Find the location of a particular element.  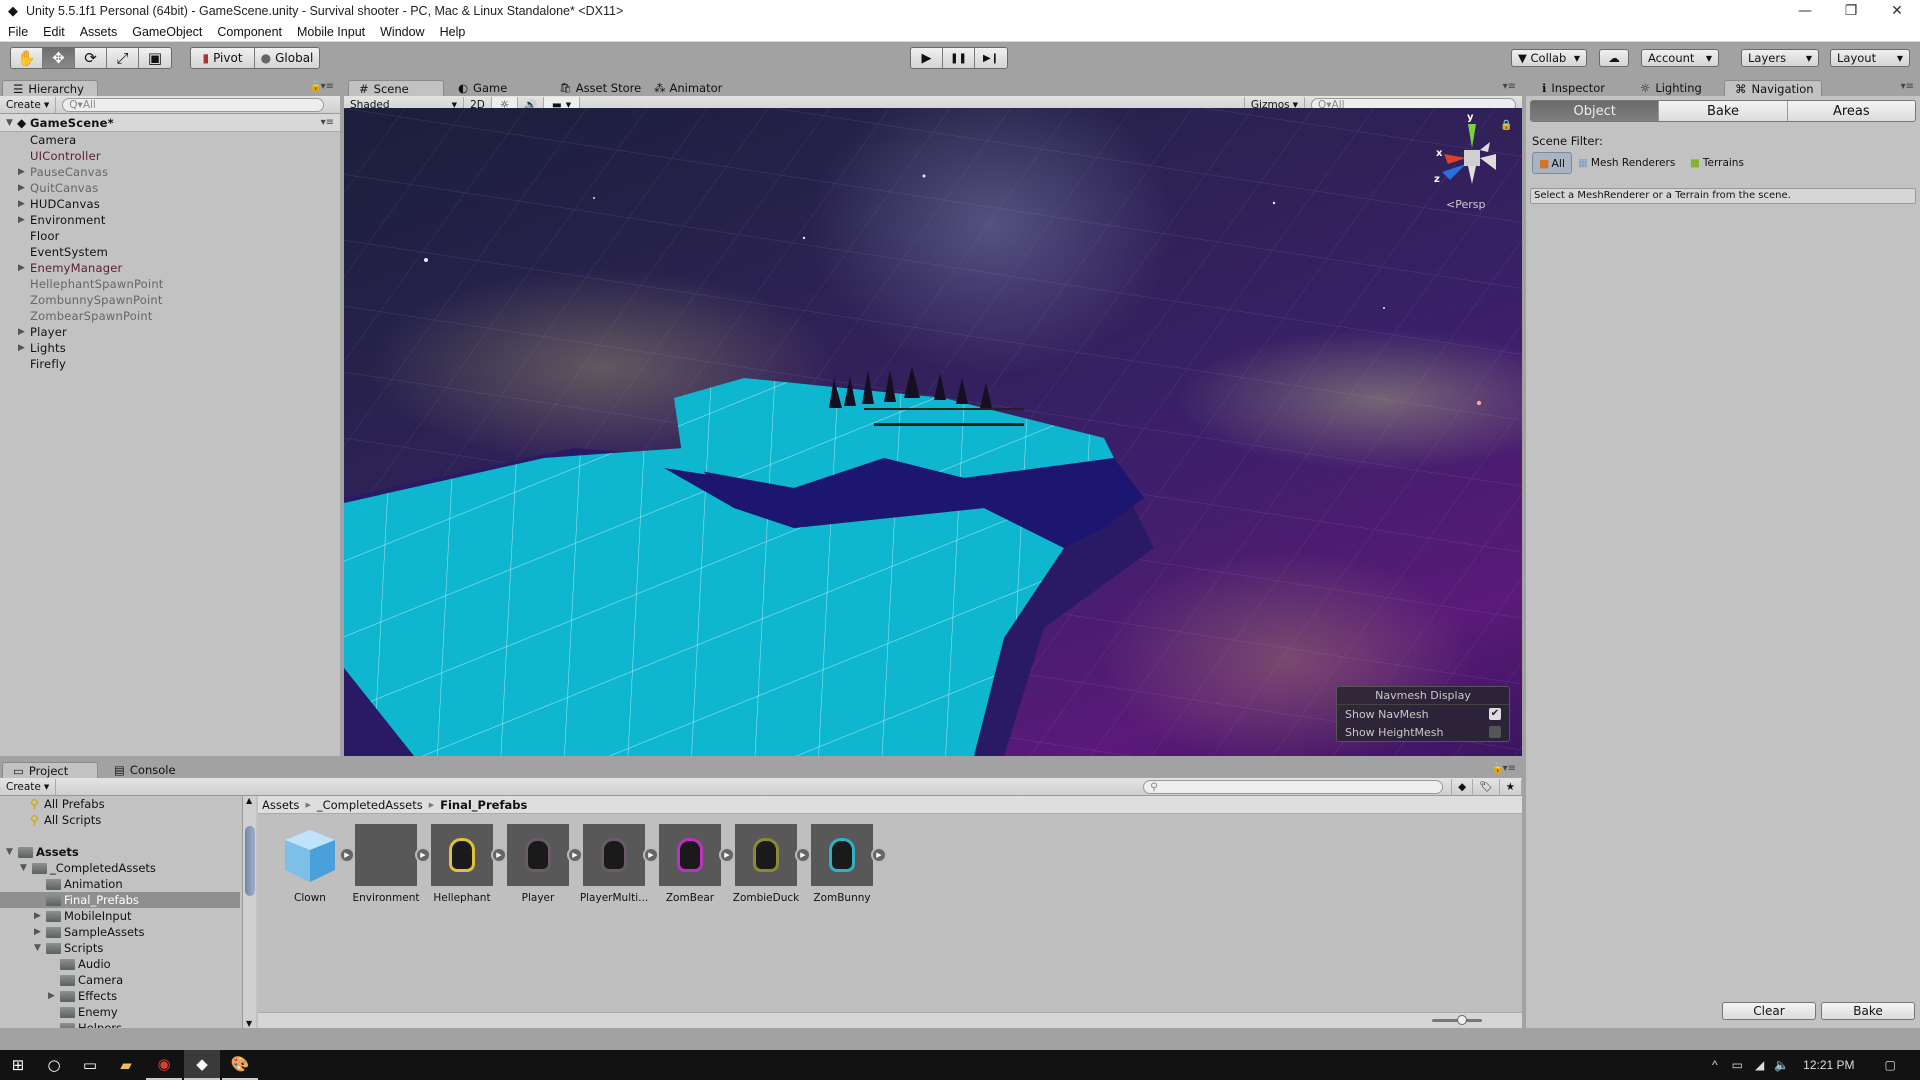

scene-root: ▼ ◆ GameScene* ▾≡ is located at coordinates (170, 123).